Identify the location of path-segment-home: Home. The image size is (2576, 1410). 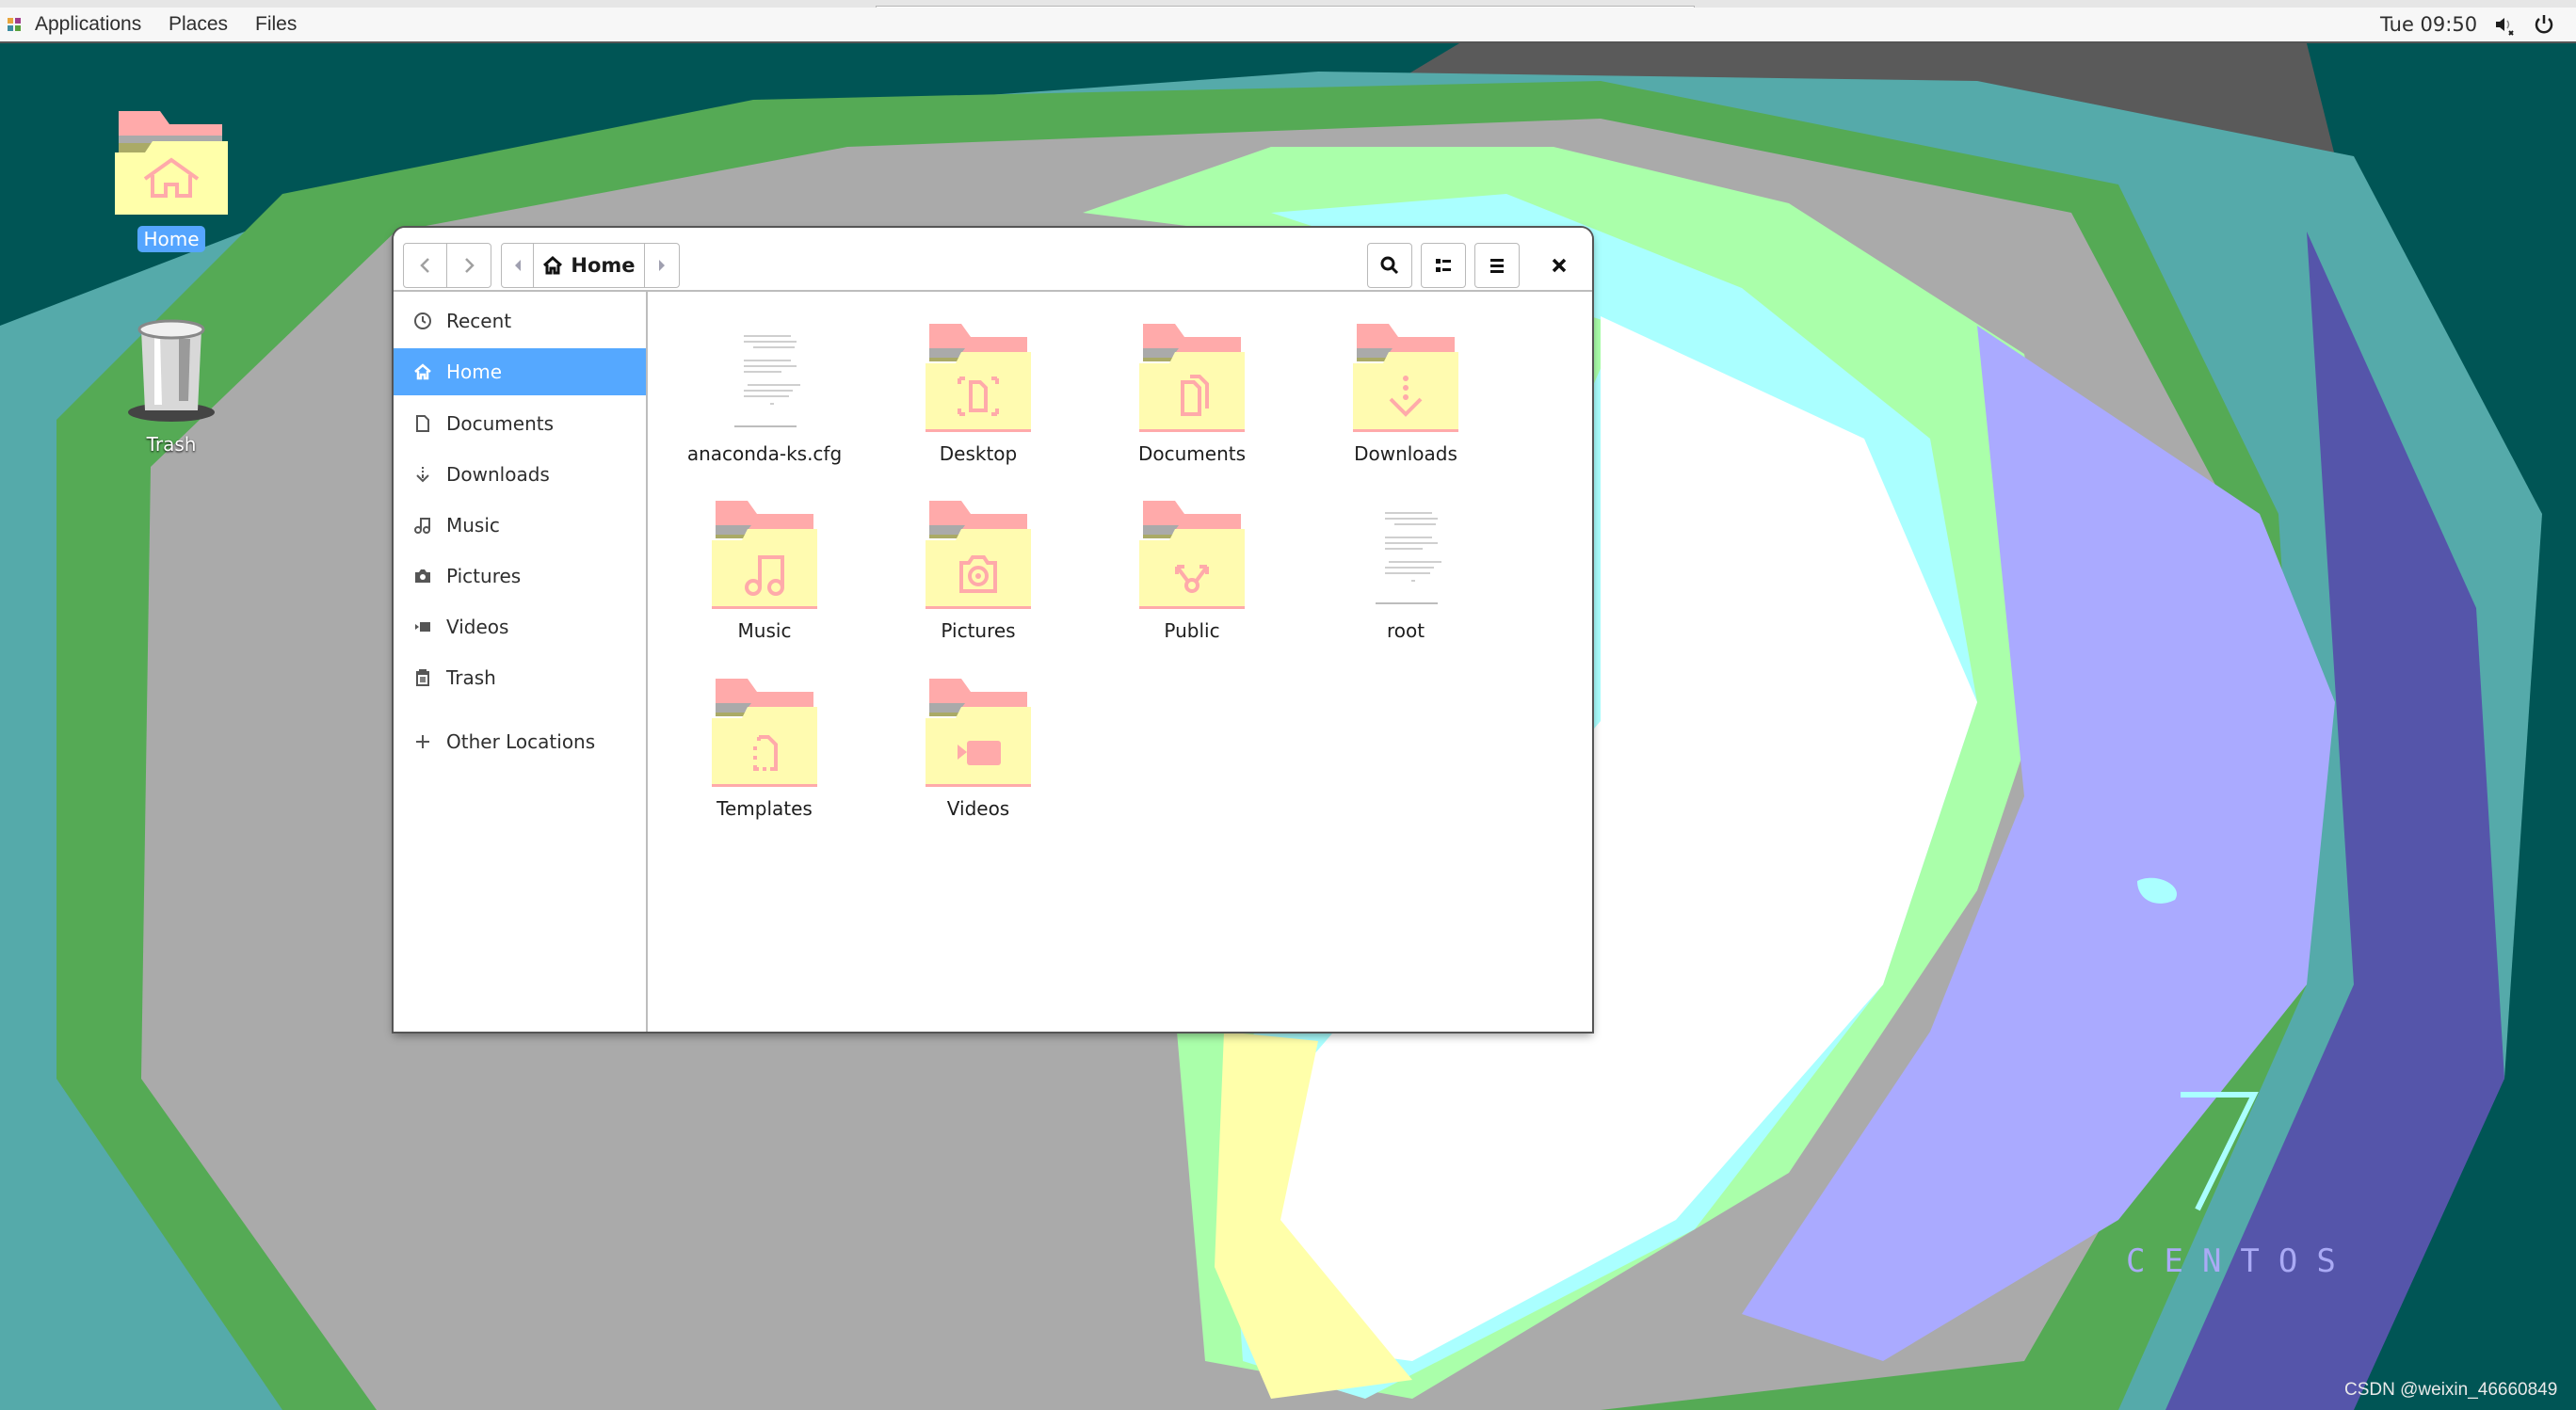
(589, 265).